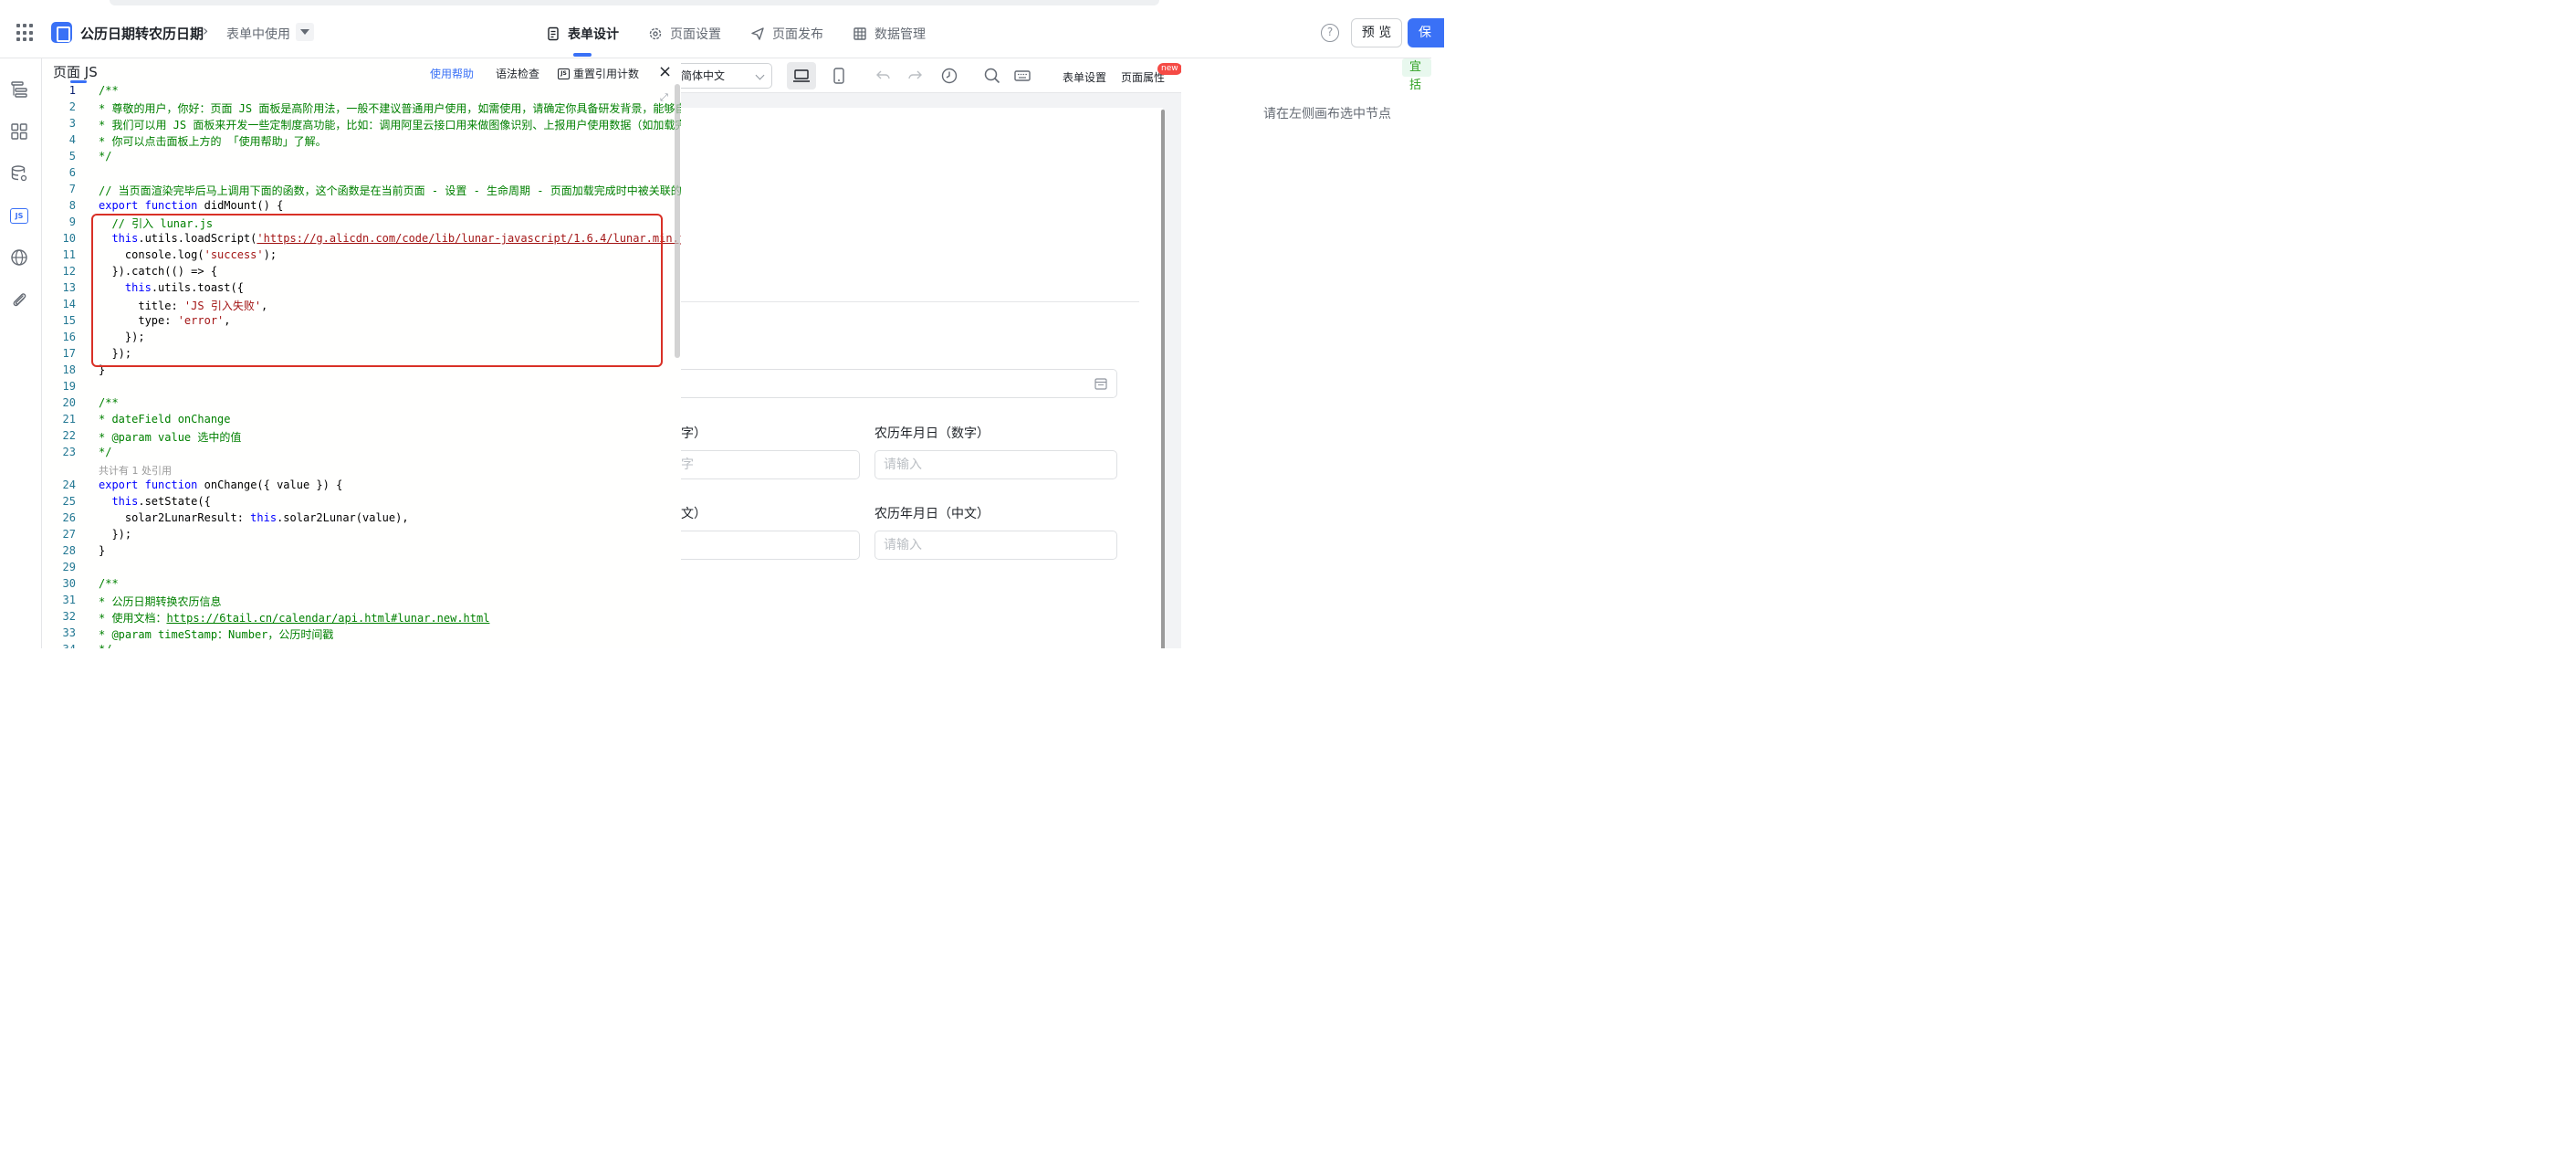 This screenshot has width=2576, height=1167. I want to click on canvas-toolbar: 简体中文 表单设置 页面属性 new, so click(931, 75).